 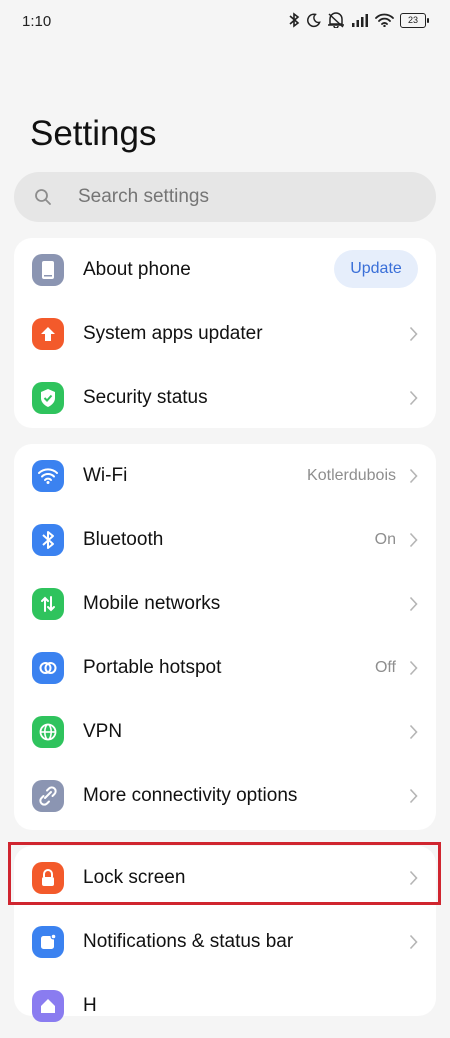 What do you see at coordinates (137, 269) in the screenshot?
I see `settings-item-label: About phone` at bounding box center [137, 269].